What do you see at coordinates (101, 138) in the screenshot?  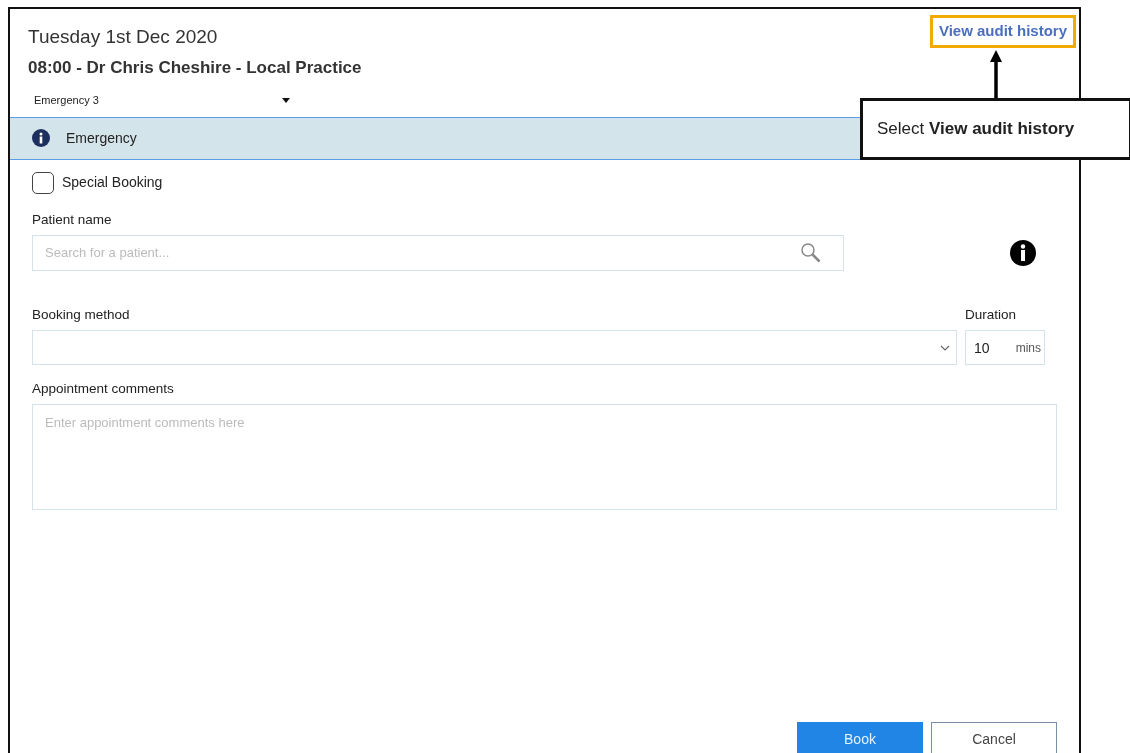 I see `banner-text: Emergency` at bounding box center [101, 138].